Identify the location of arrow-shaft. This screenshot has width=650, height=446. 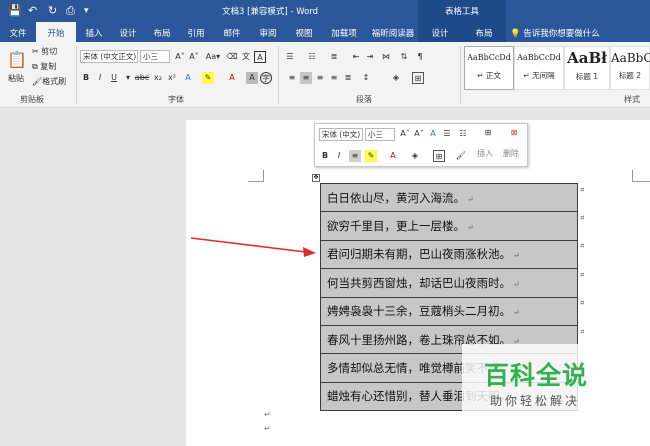
(248, 245).